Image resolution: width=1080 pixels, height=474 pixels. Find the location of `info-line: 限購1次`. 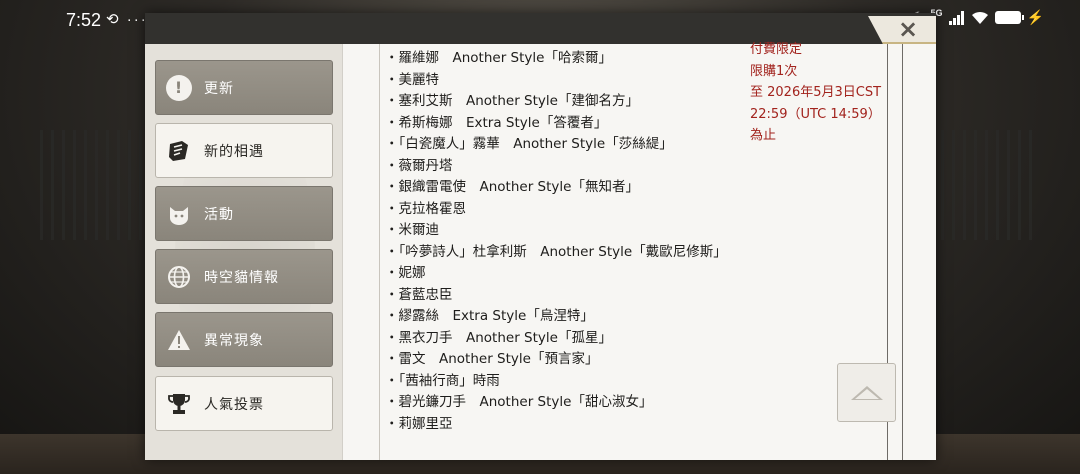

info-line: 限購1次 is located at coordinates (774, 71).